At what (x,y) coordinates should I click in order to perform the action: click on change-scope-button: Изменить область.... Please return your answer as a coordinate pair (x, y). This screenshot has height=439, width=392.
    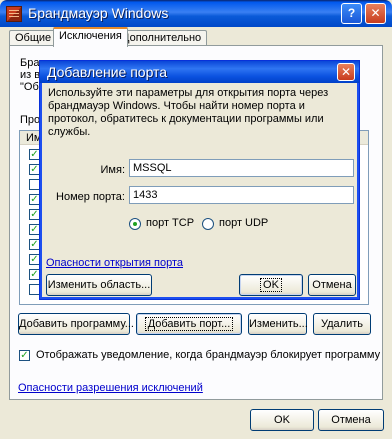
    Looking at the image, I should click on (99, 285).